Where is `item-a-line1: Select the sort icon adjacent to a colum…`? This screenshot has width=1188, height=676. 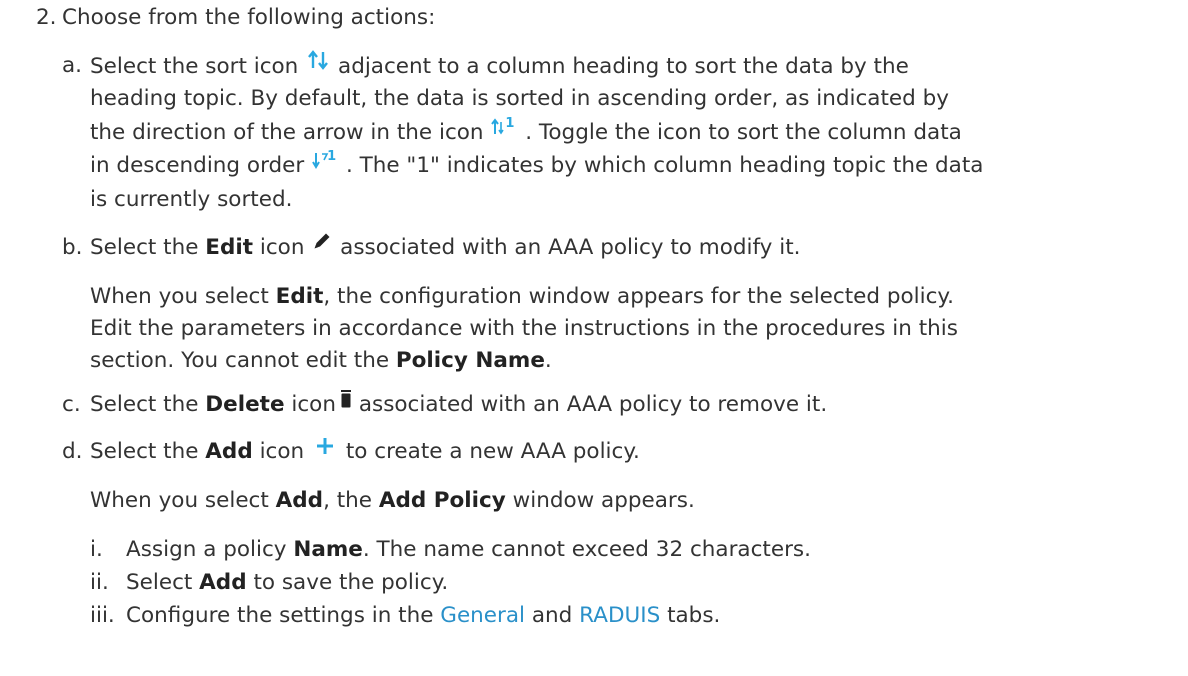 item-a-line1: Select the sort icon adjacent to a colum… is located at coordinates (499, 67).